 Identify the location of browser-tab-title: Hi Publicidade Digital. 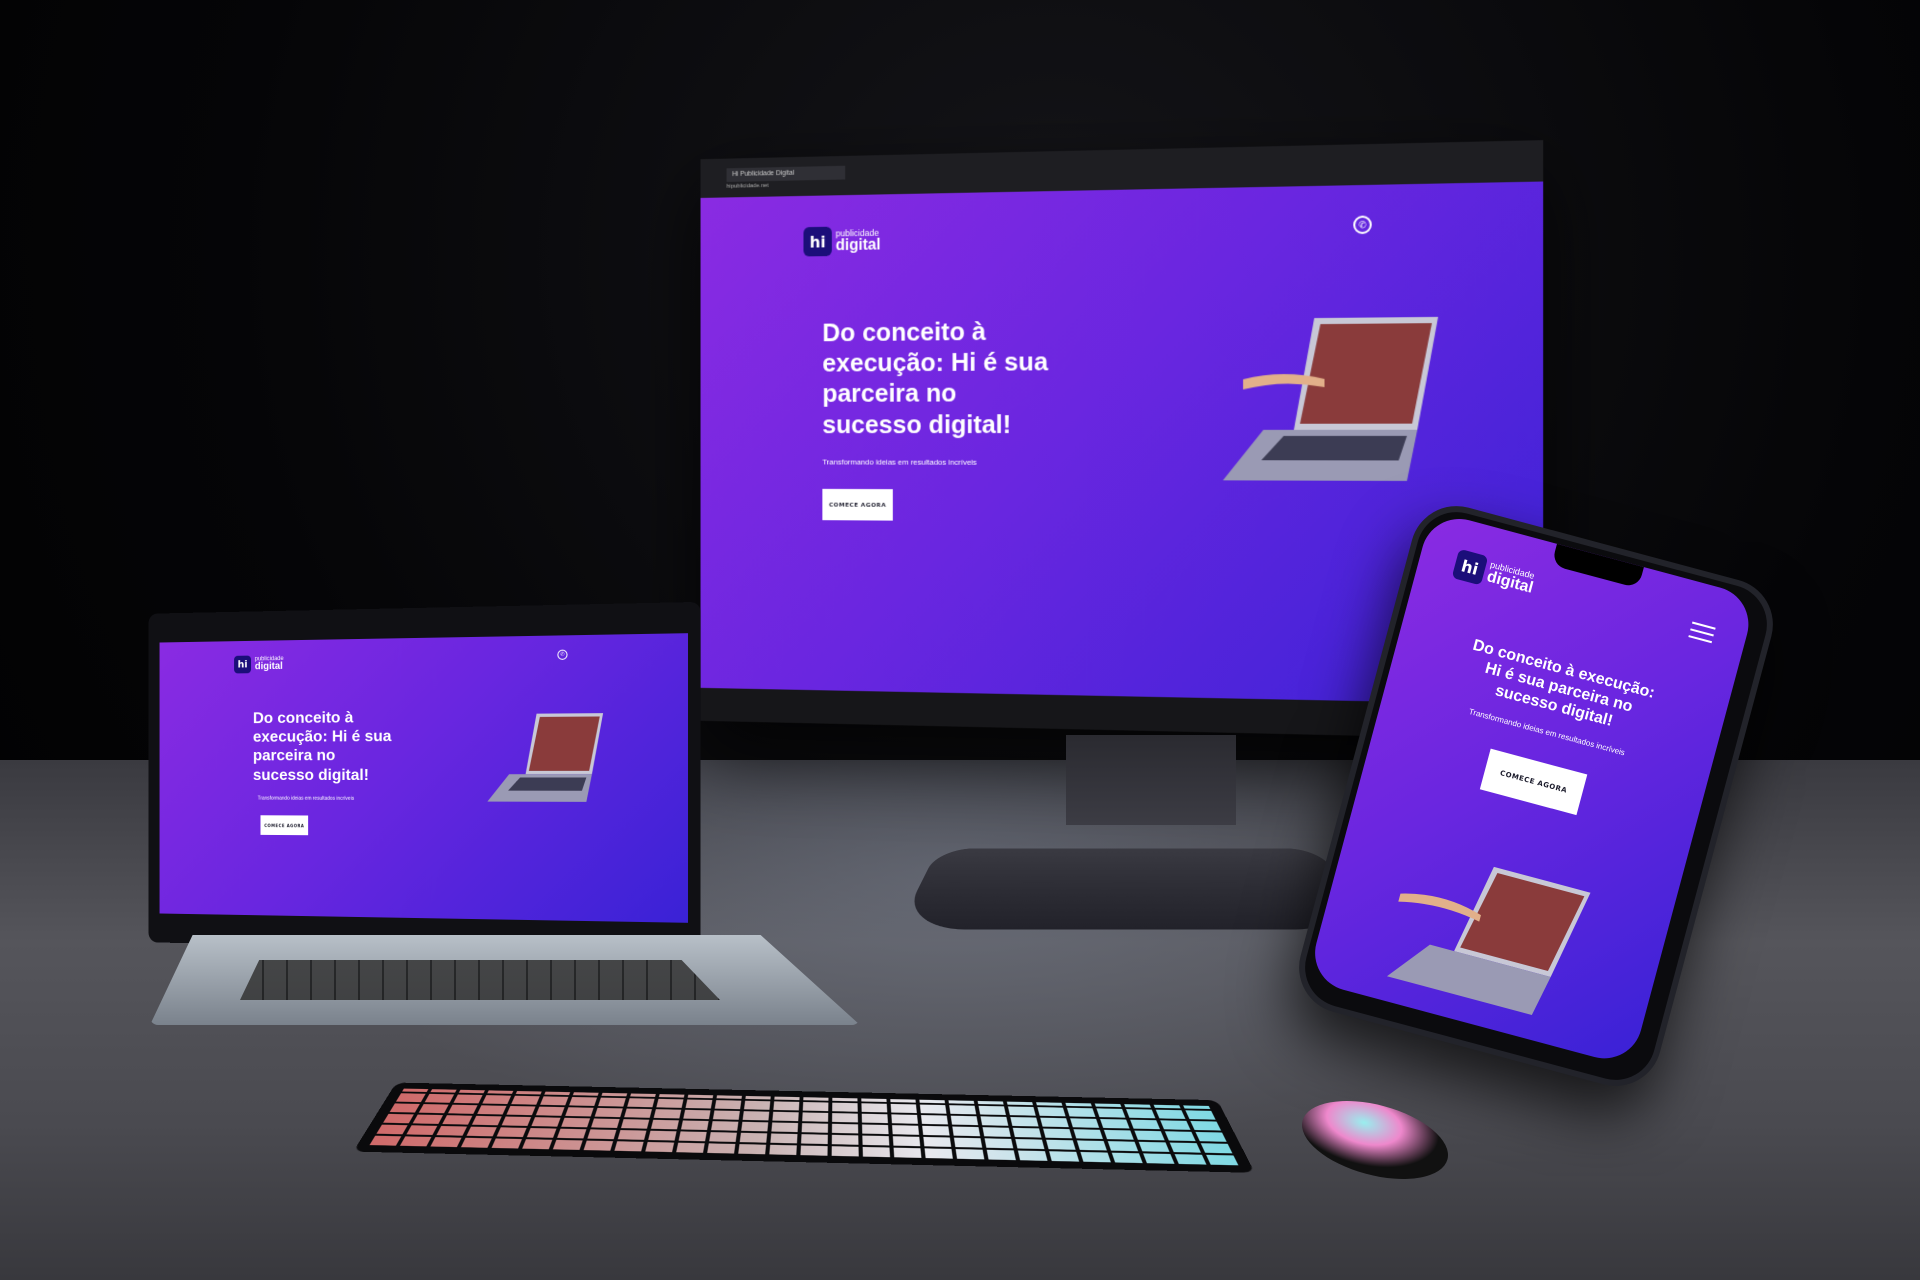
(763, 173).